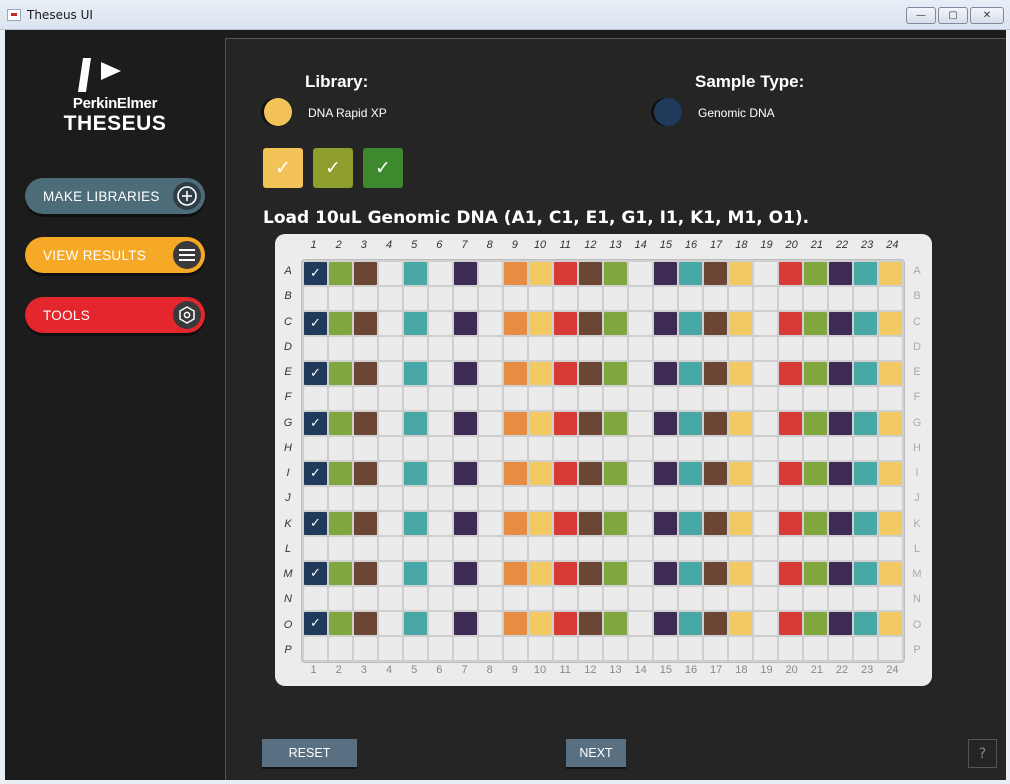 This screenshot has height=784, width=1010. I want to click on well-P5, so click(415, 648).